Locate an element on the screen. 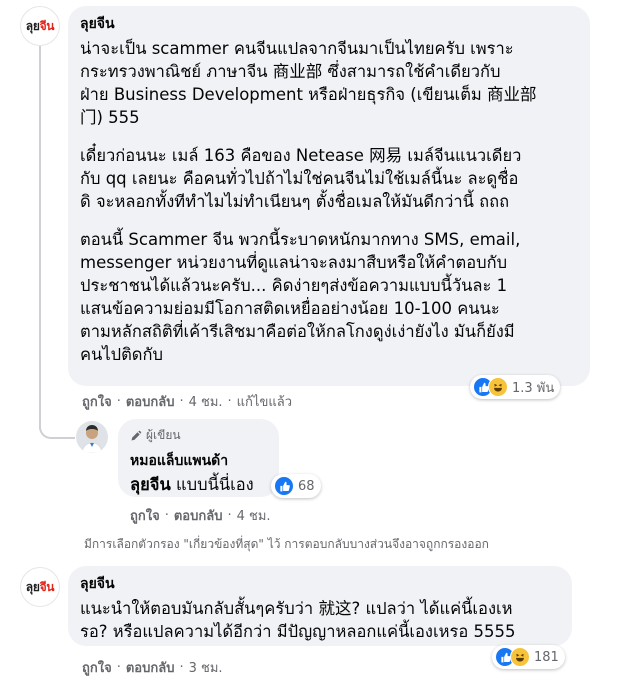 The image size is (626, 680). reaction-count: 181 is located at coordinates (546, 657).